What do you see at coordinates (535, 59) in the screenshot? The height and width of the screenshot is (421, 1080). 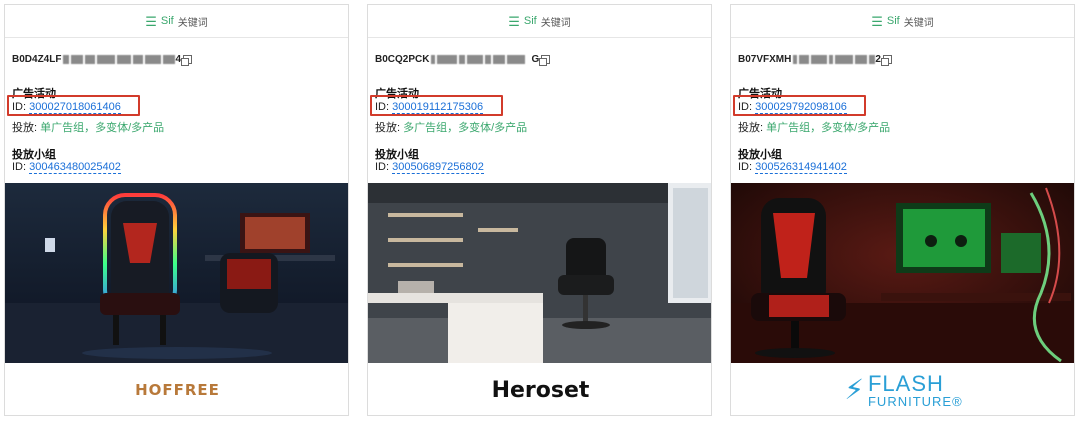 I see `asin-suffix: G` at bounding box center [535, 59].